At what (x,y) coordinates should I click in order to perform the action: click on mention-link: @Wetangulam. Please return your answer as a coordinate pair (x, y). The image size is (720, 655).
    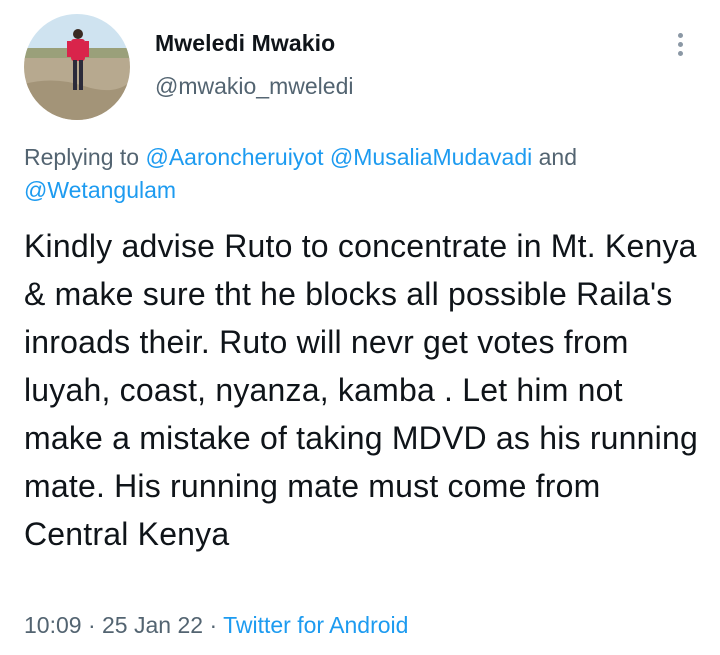
    Looking at the image, I should click on (100, 190).